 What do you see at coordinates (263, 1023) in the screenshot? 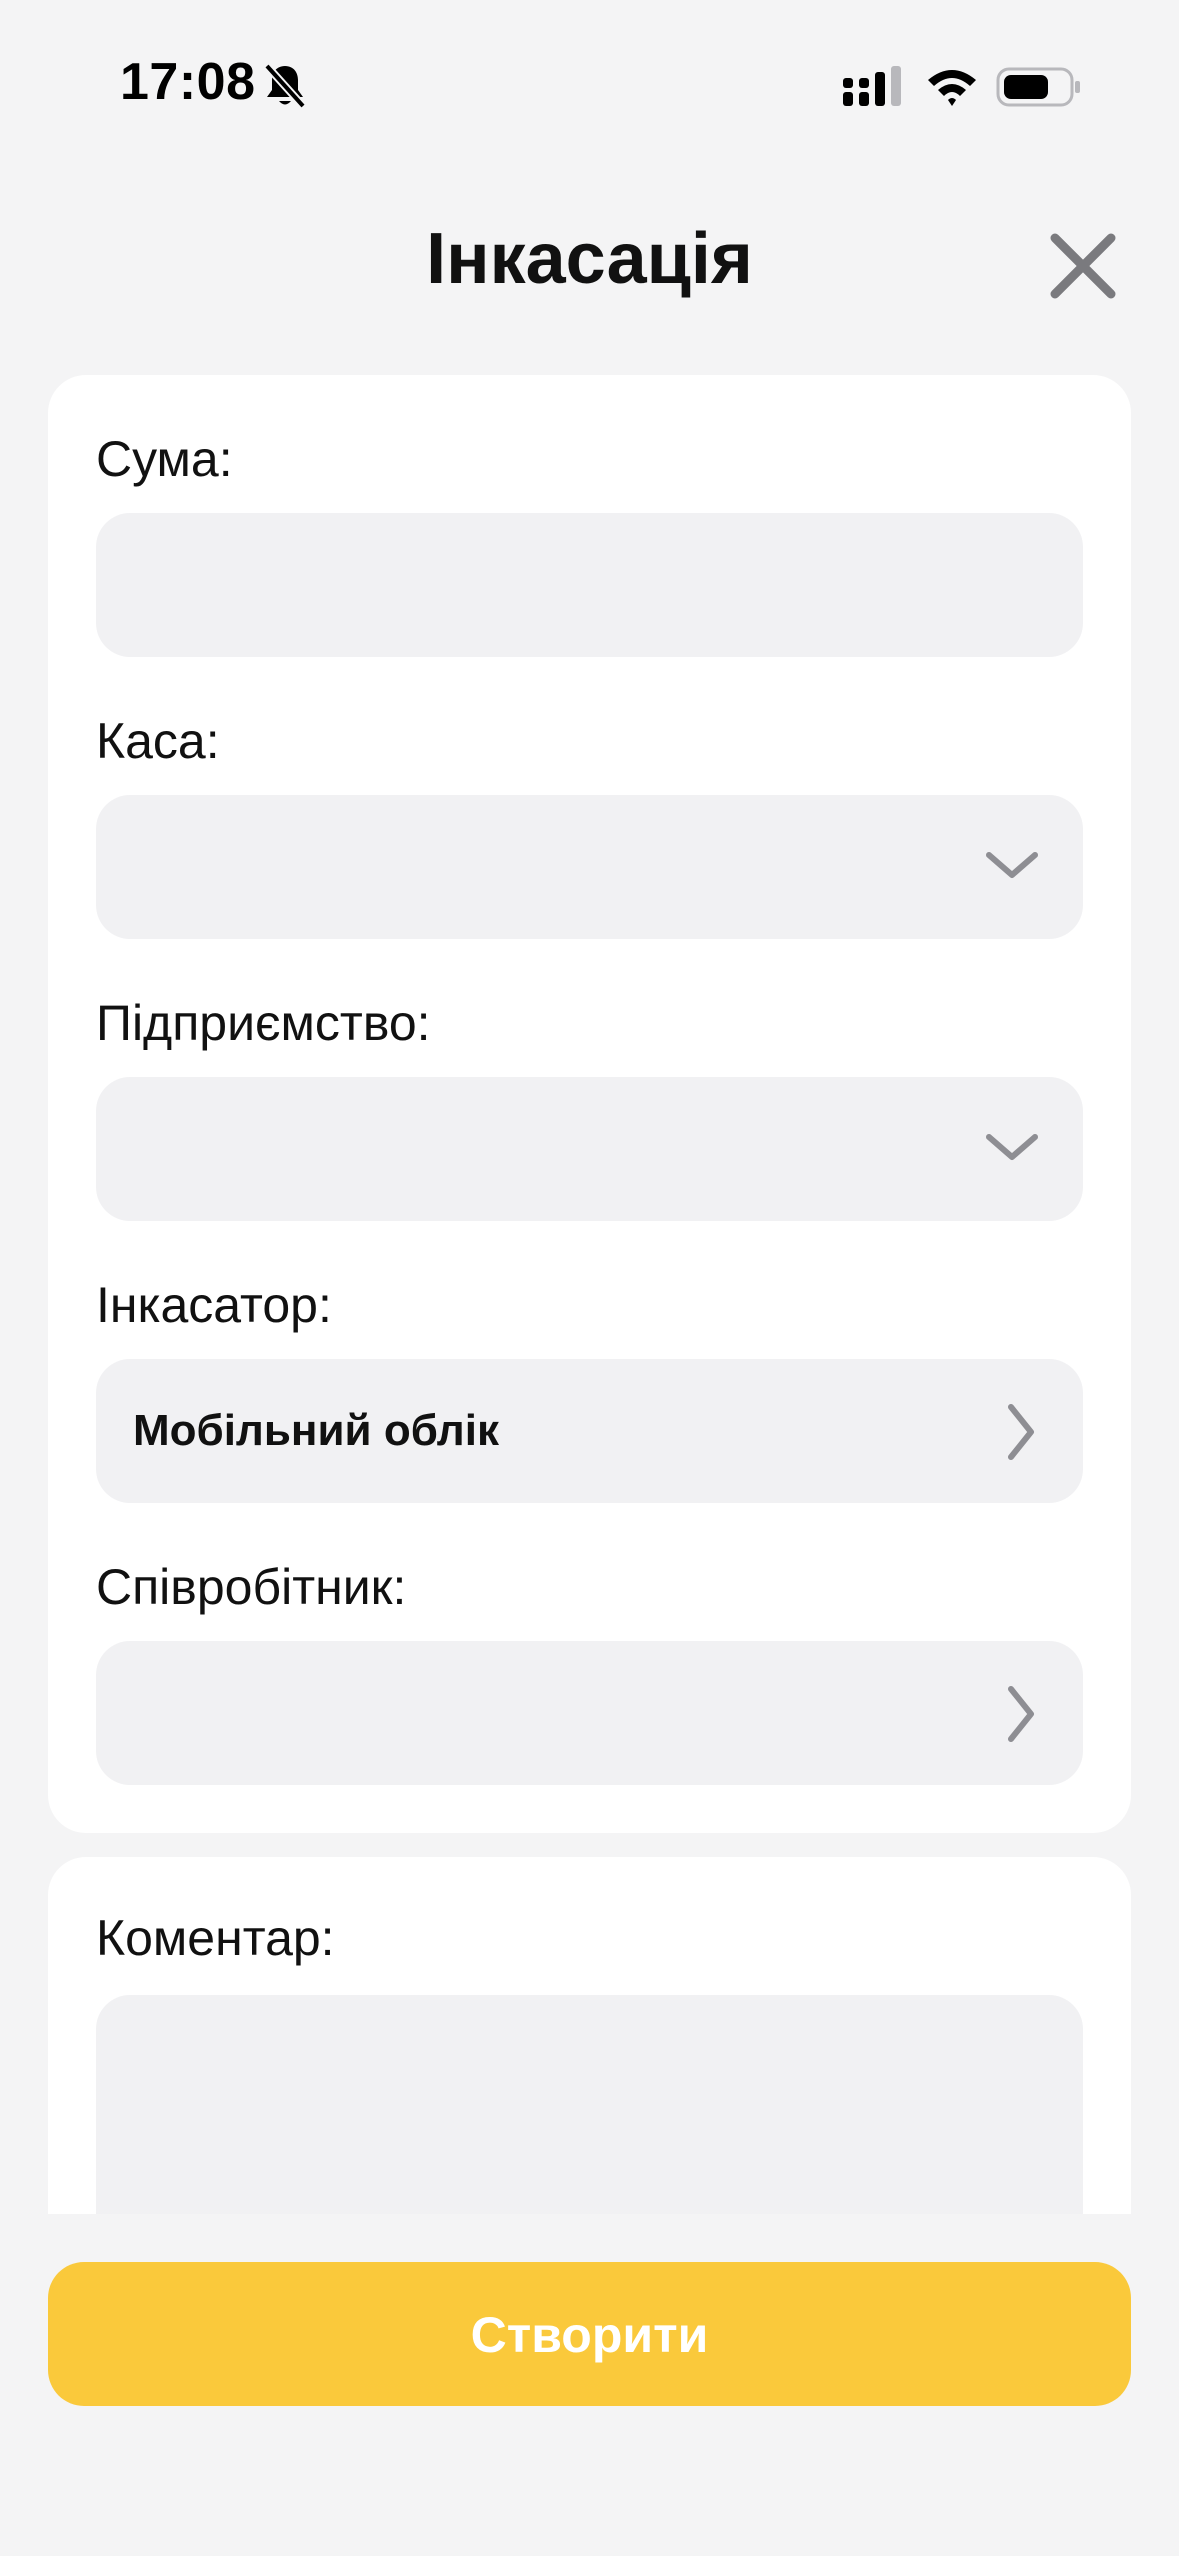
I see `enterprise-label: Підприємство:` at bounding box center [263, 1023].